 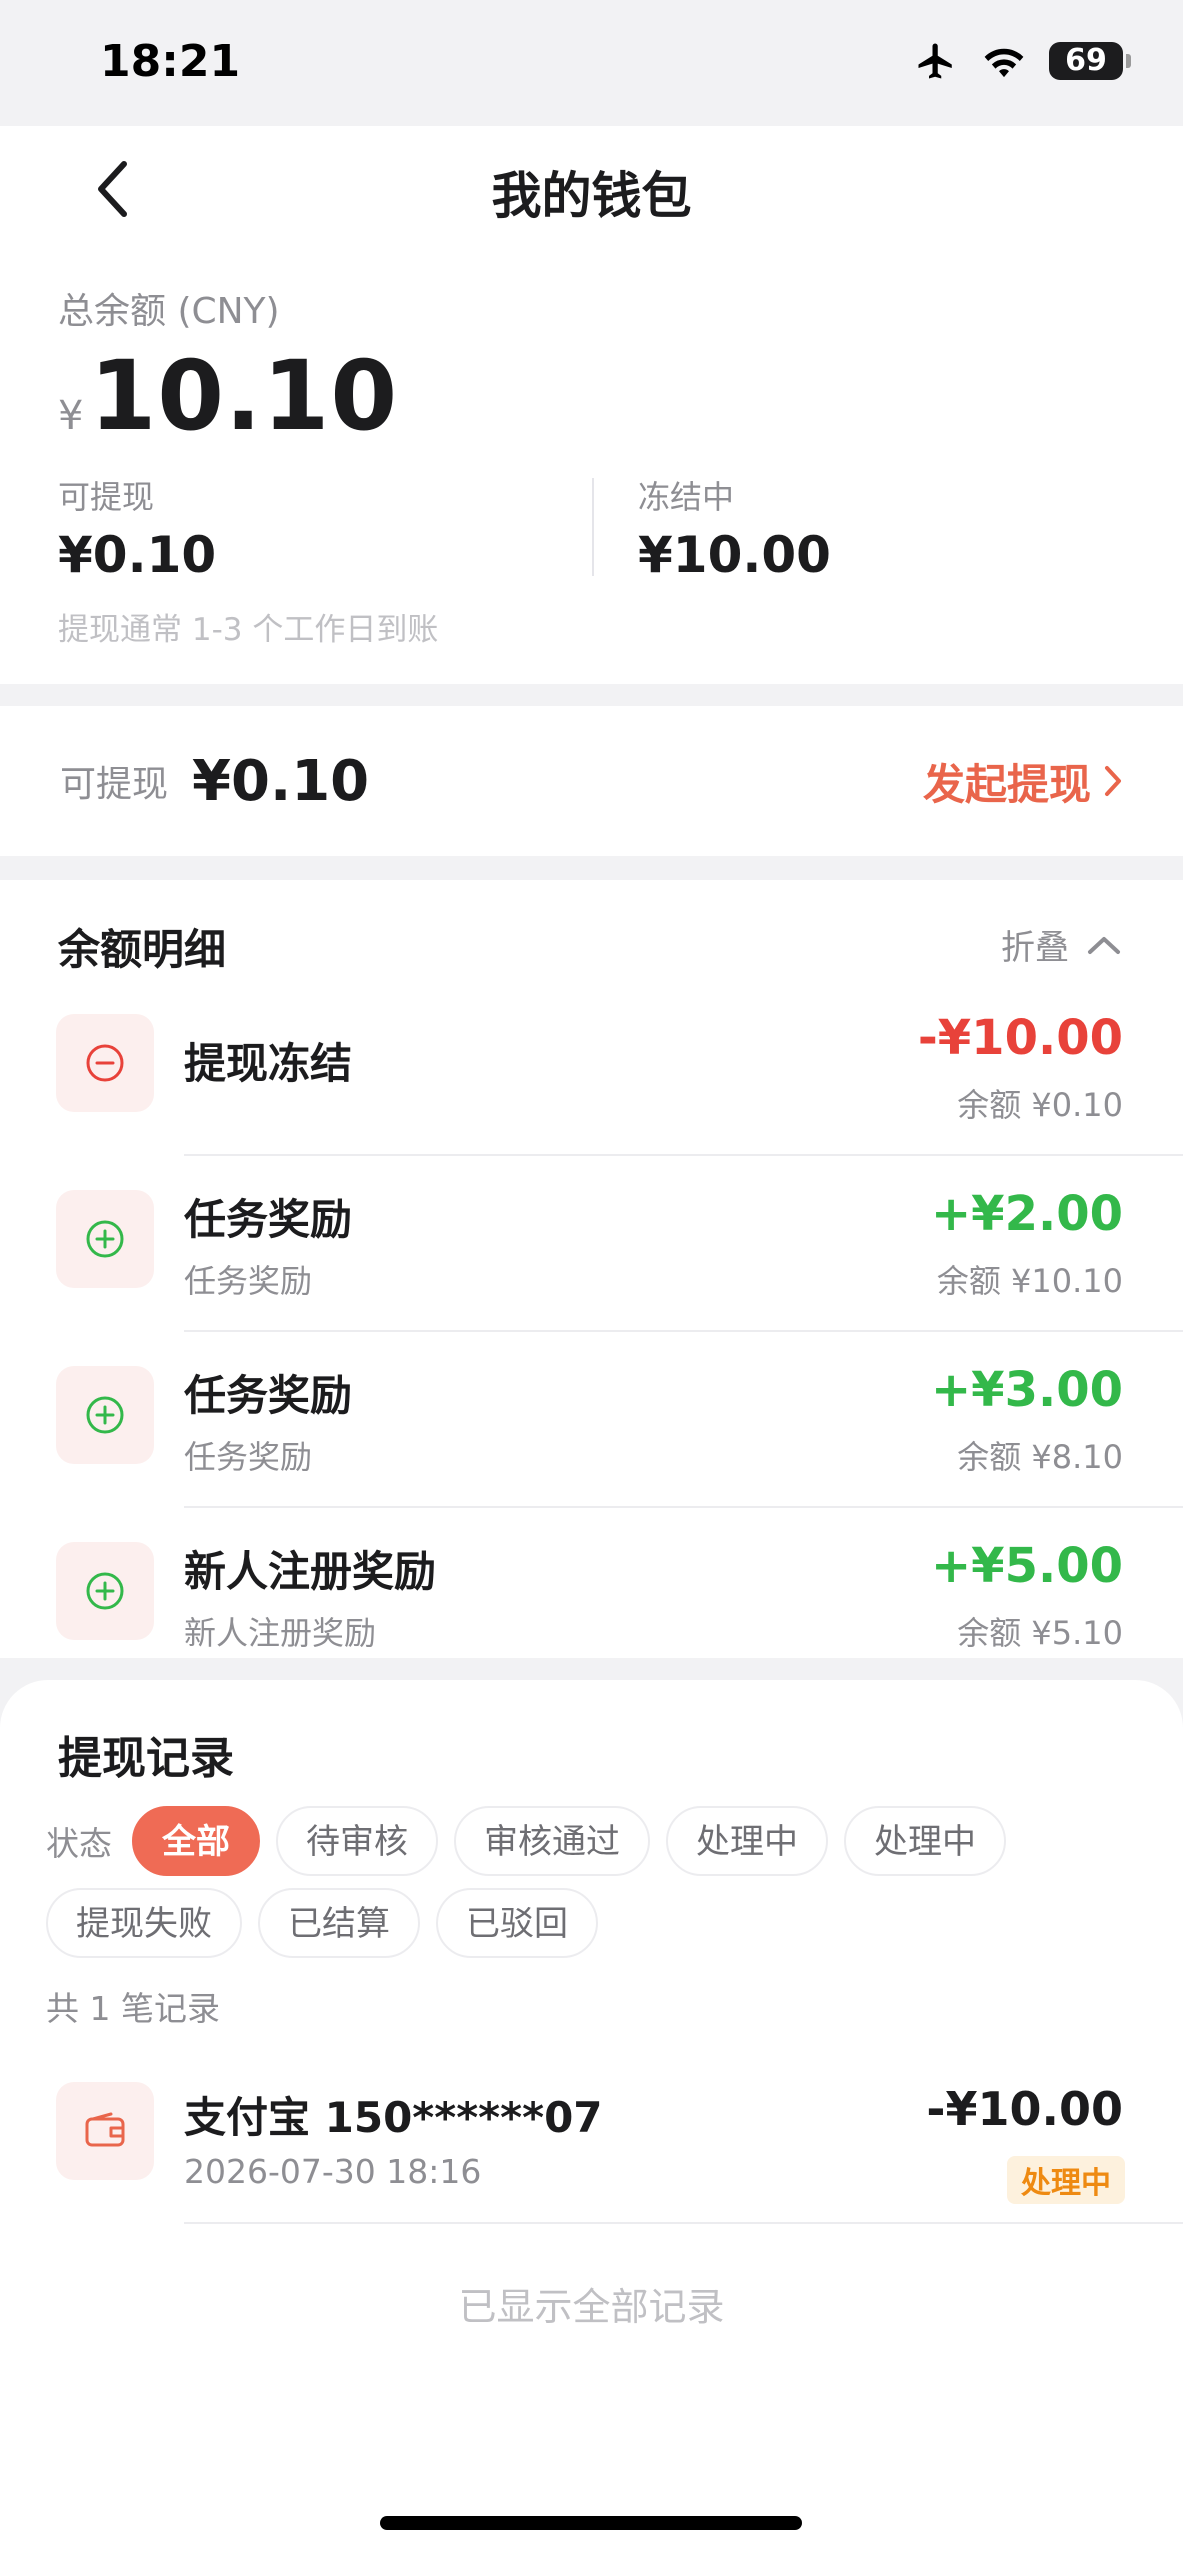 I want to click on filter-chip-approved: 审核通过, so click(x=552, y=1841).